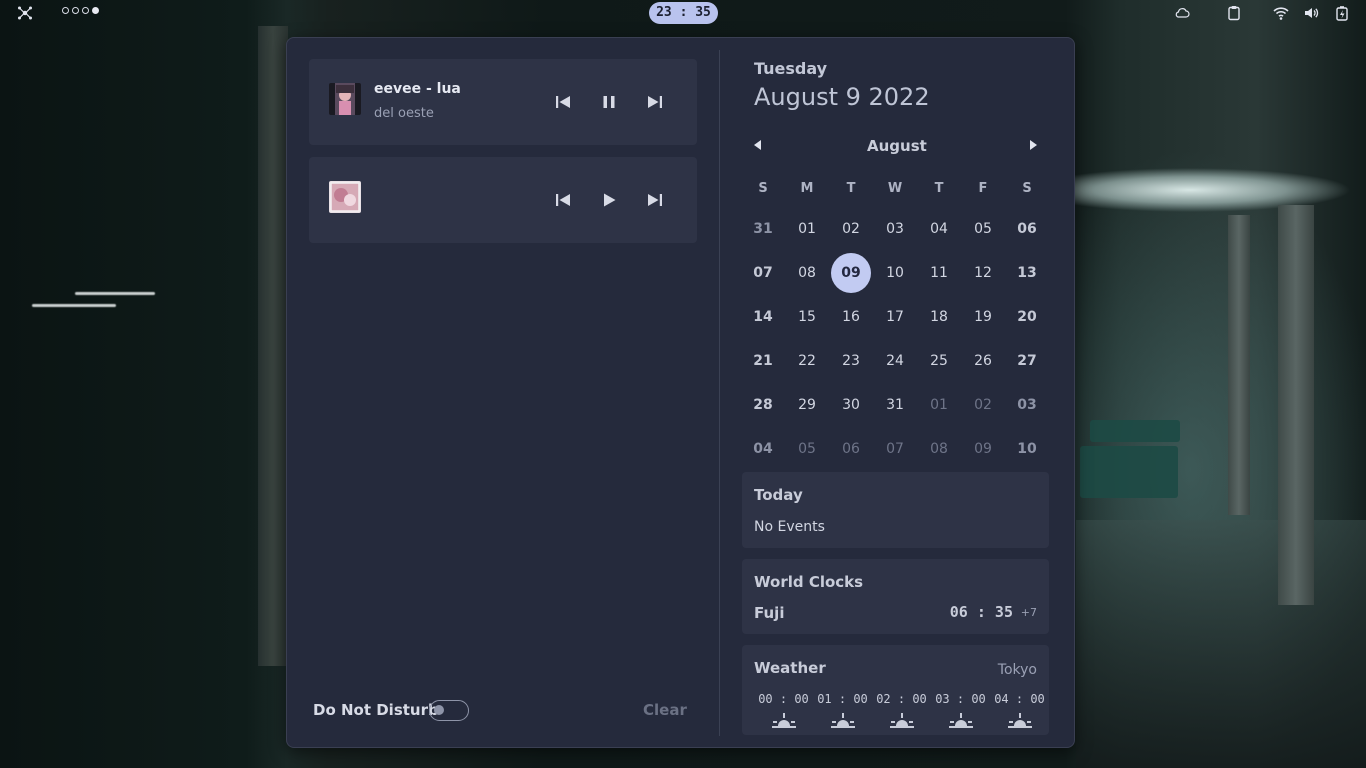 The image size is (1366, 768). I want to click on calendar-week-row: 04 05 06 07 08 09 10, so click(895, 449).